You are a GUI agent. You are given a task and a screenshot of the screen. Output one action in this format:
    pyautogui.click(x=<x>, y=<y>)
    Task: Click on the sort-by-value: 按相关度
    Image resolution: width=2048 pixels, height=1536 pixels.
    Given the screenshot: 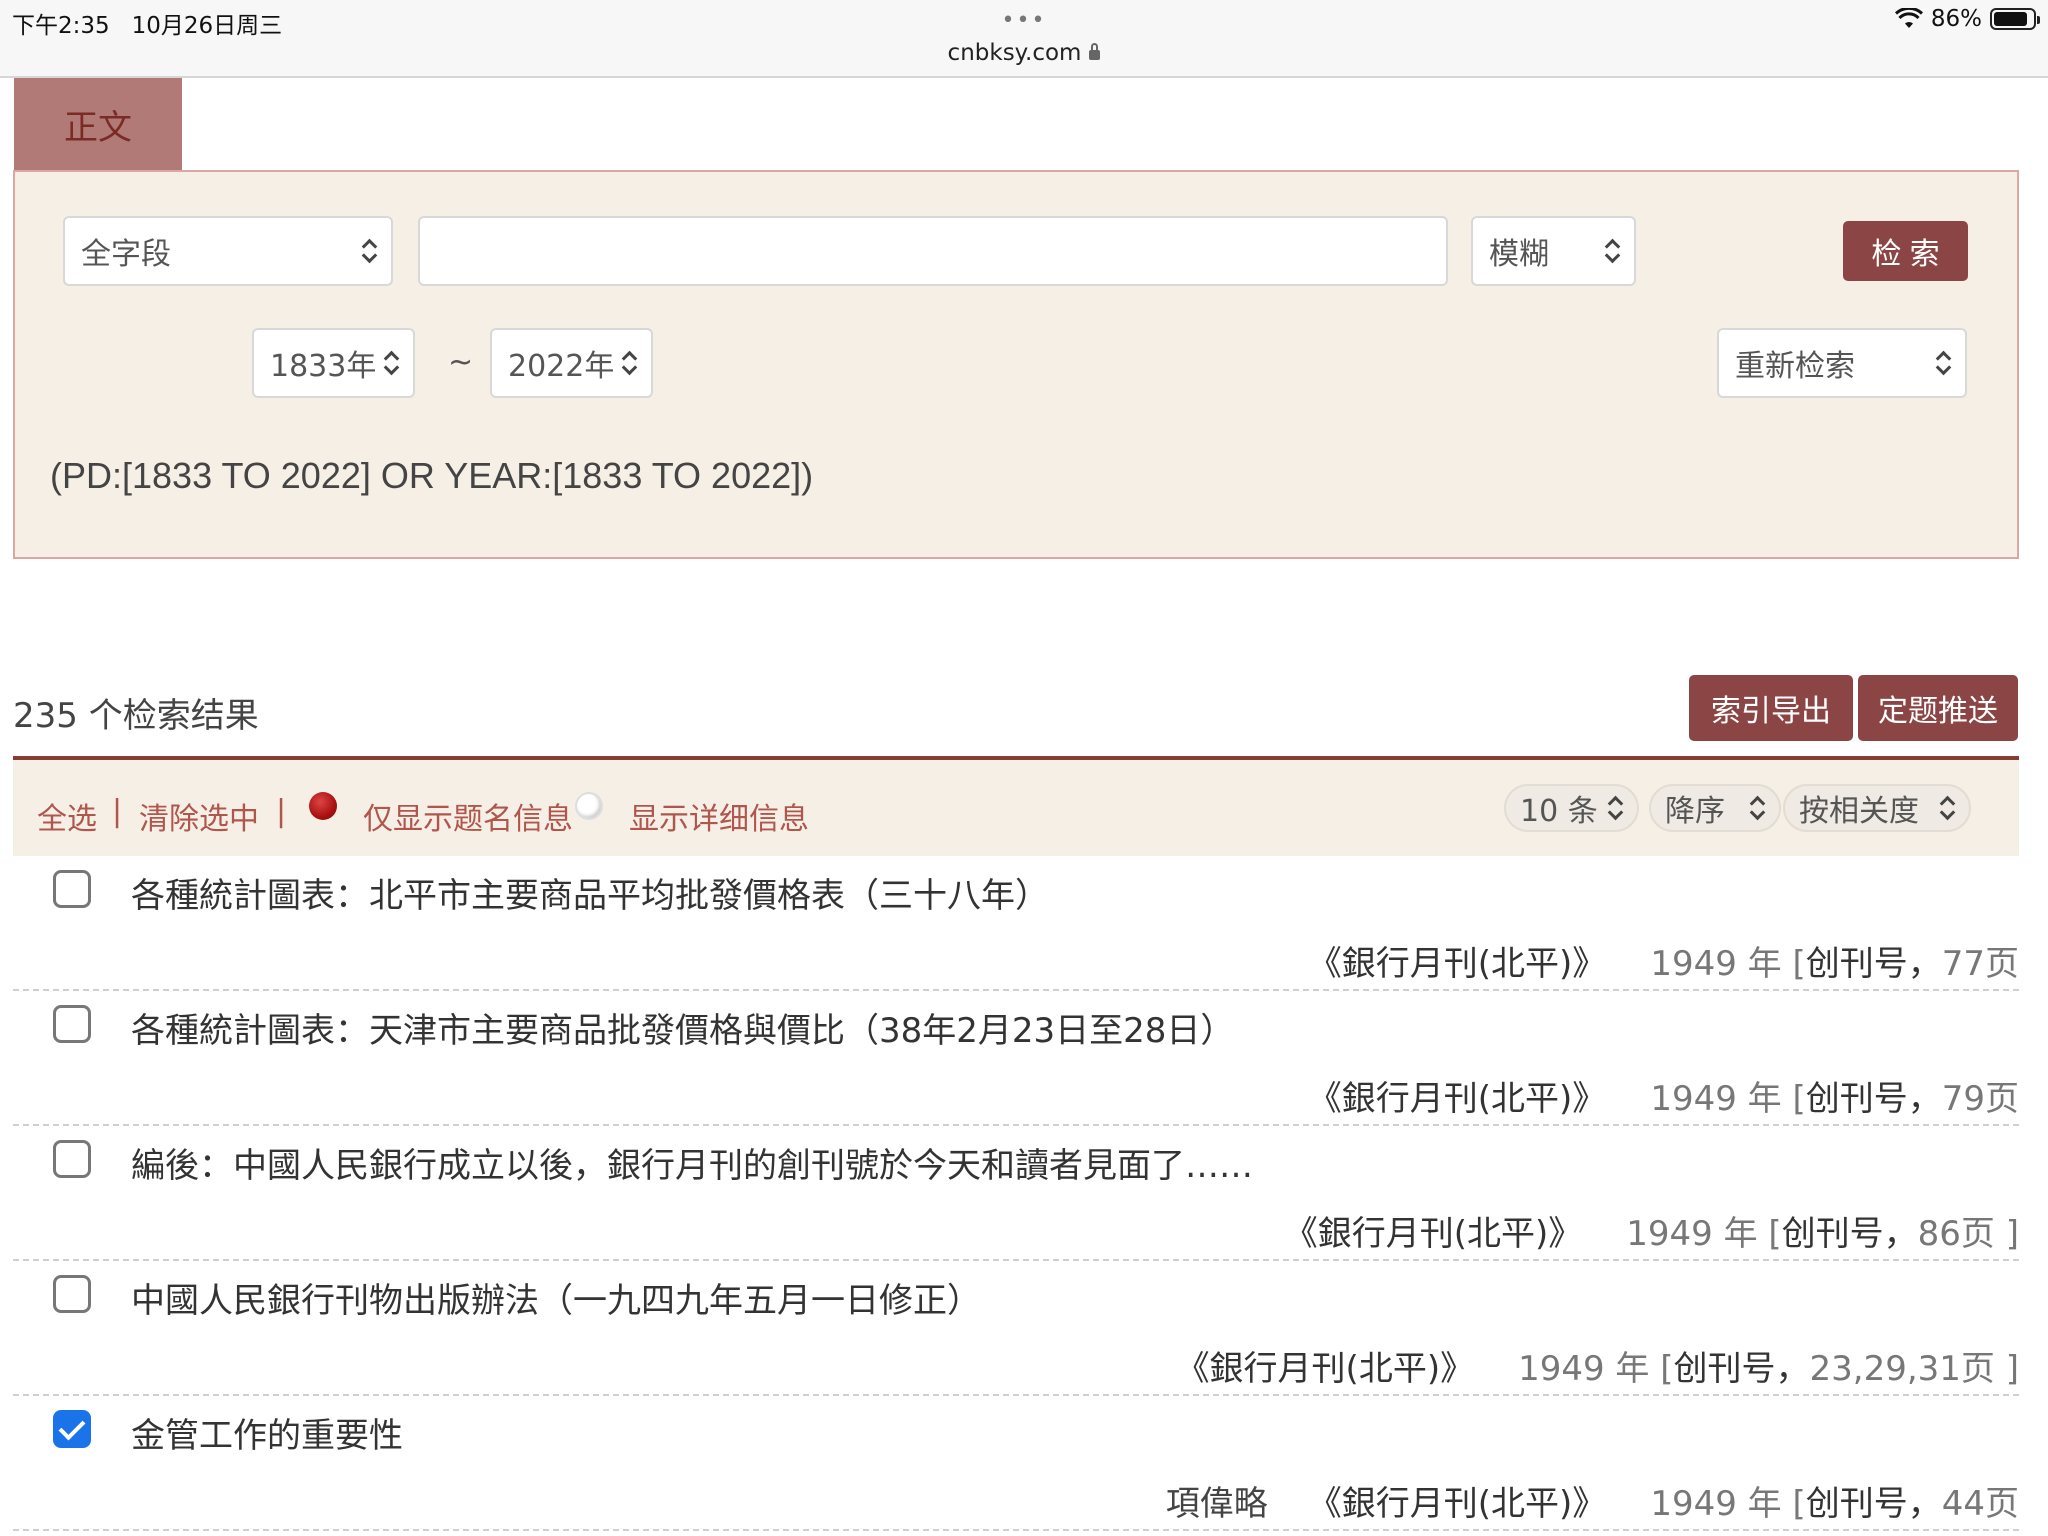 What is the action you would take?
    pyautogui.click(x=1859, y=811)
    